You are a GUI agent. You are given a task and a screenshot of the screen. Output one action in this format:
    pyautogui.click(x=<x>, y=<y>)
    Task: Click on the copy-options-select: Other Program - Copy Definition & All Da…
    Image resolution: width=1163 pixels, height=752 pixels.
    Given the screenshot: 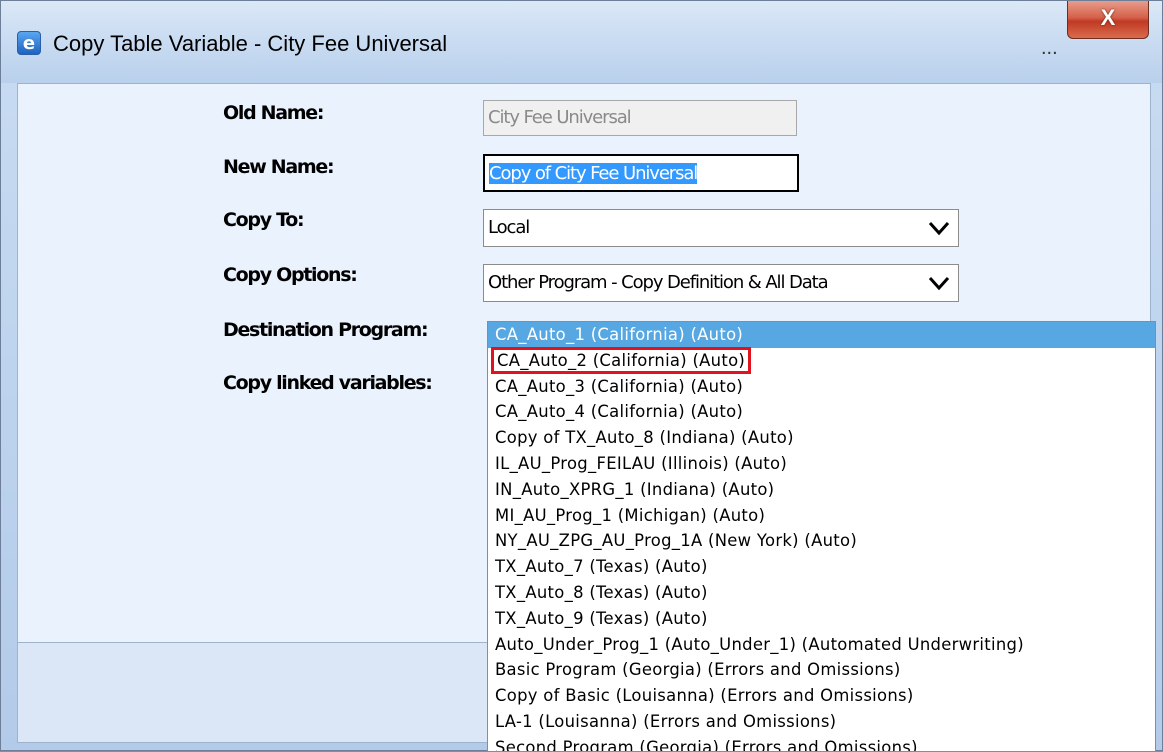 What is the action you would take?
    pyautogui.click(x=721, y=283)
    